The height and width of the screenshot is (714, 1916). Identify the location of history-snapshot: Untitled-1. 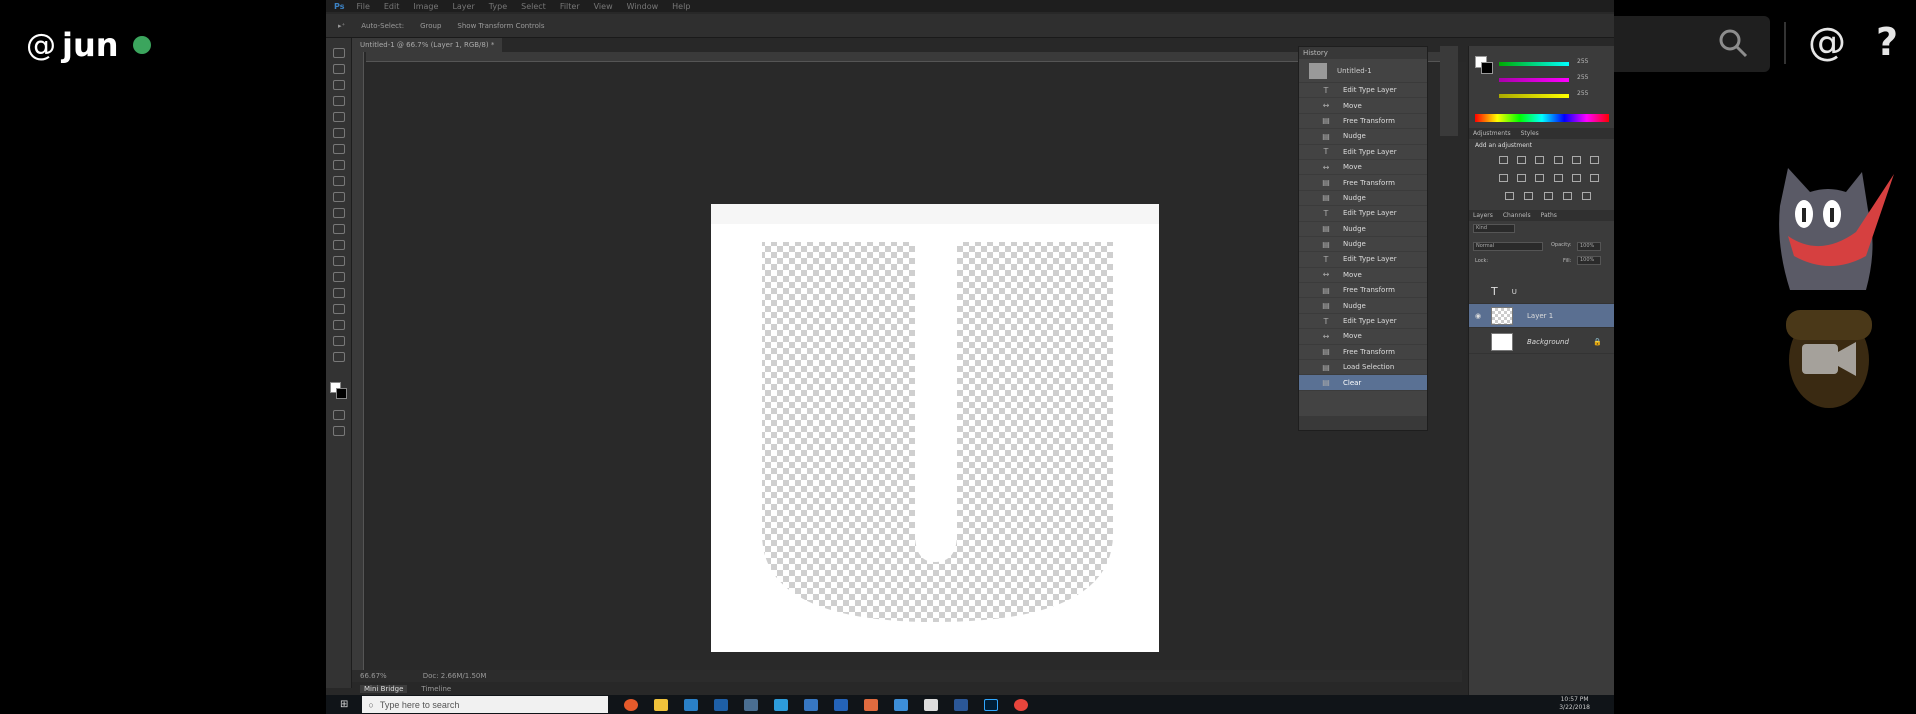
(1363, 71).